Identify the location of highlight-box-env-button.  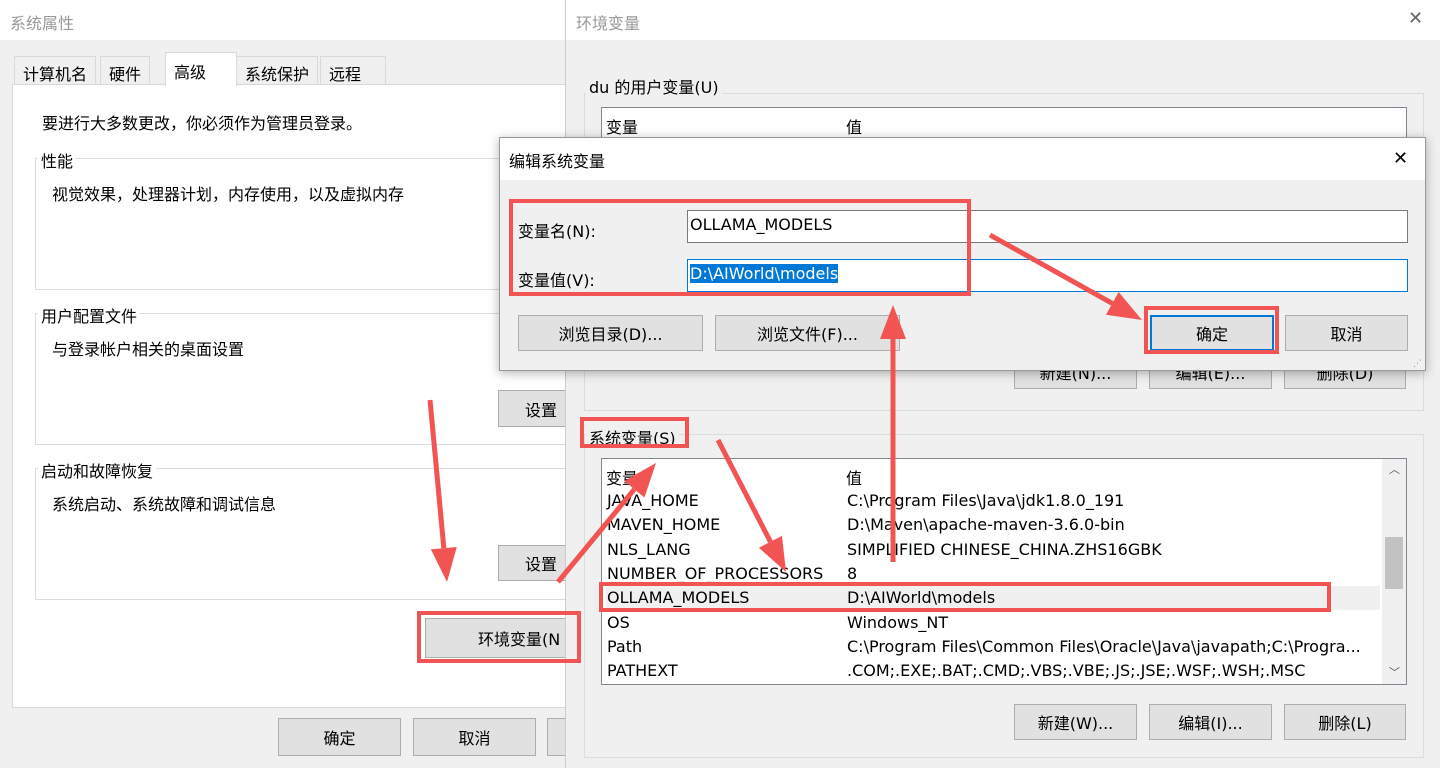
(499, 637).